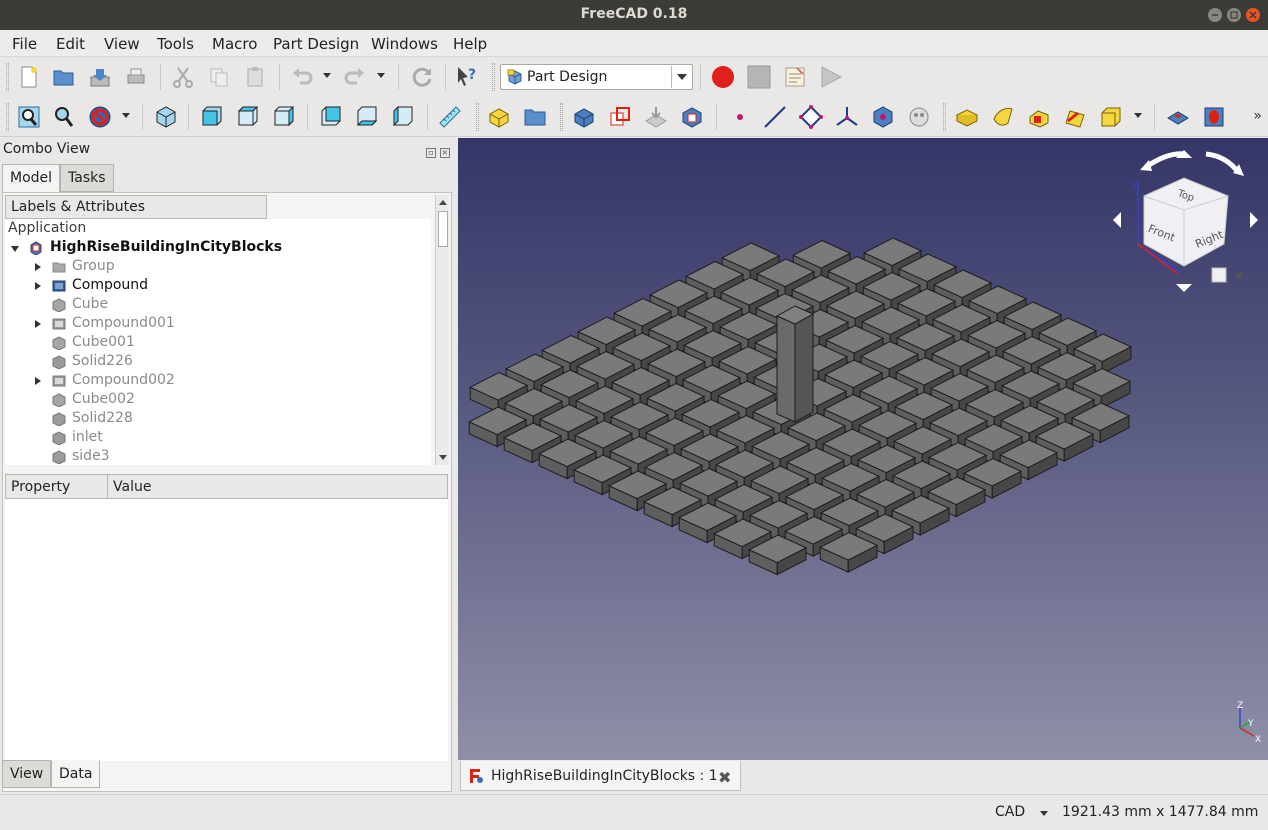 This screenshot has width=1268, height=830. Describe the element at coordinates (1183, 222) in the screenshot. I see `navigation-cube: Top Front Right Z` at that location.